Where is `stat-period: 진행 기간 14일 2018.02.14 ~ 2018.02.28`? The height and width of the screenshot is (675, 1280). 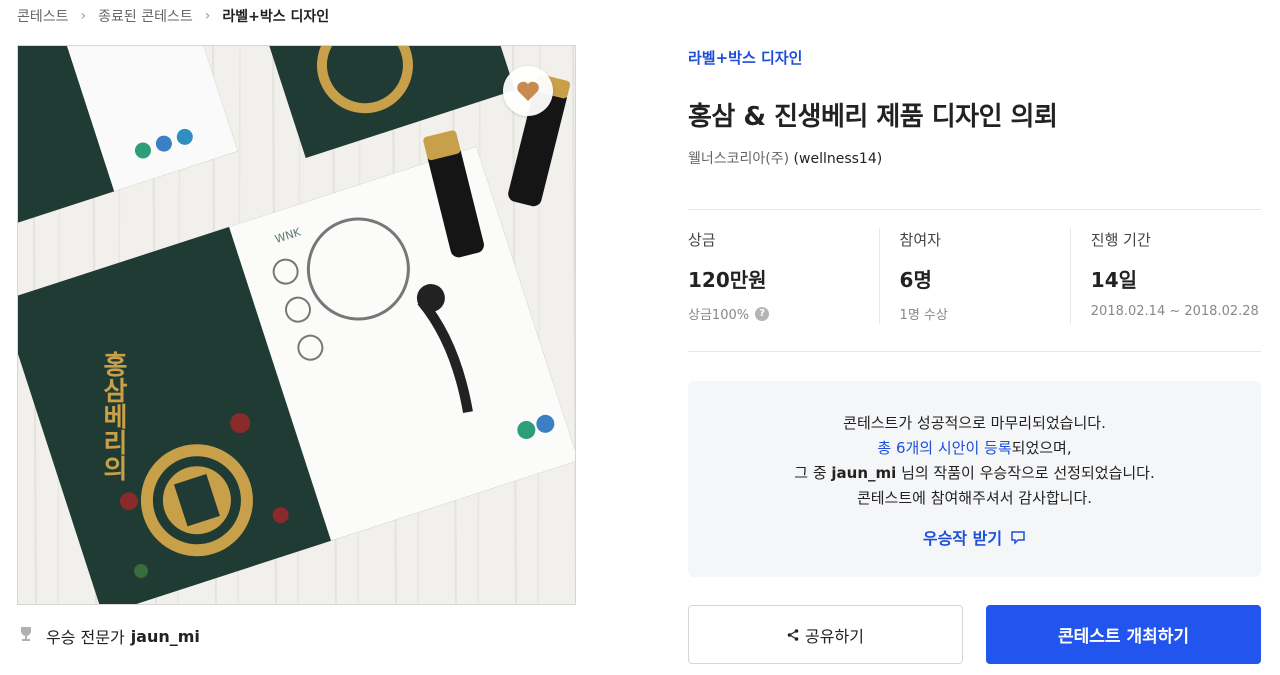
stat-period: 진행 기간 14일 2018.02.14 ~ 2018.02.28 is located at coordinates (1165, 276).